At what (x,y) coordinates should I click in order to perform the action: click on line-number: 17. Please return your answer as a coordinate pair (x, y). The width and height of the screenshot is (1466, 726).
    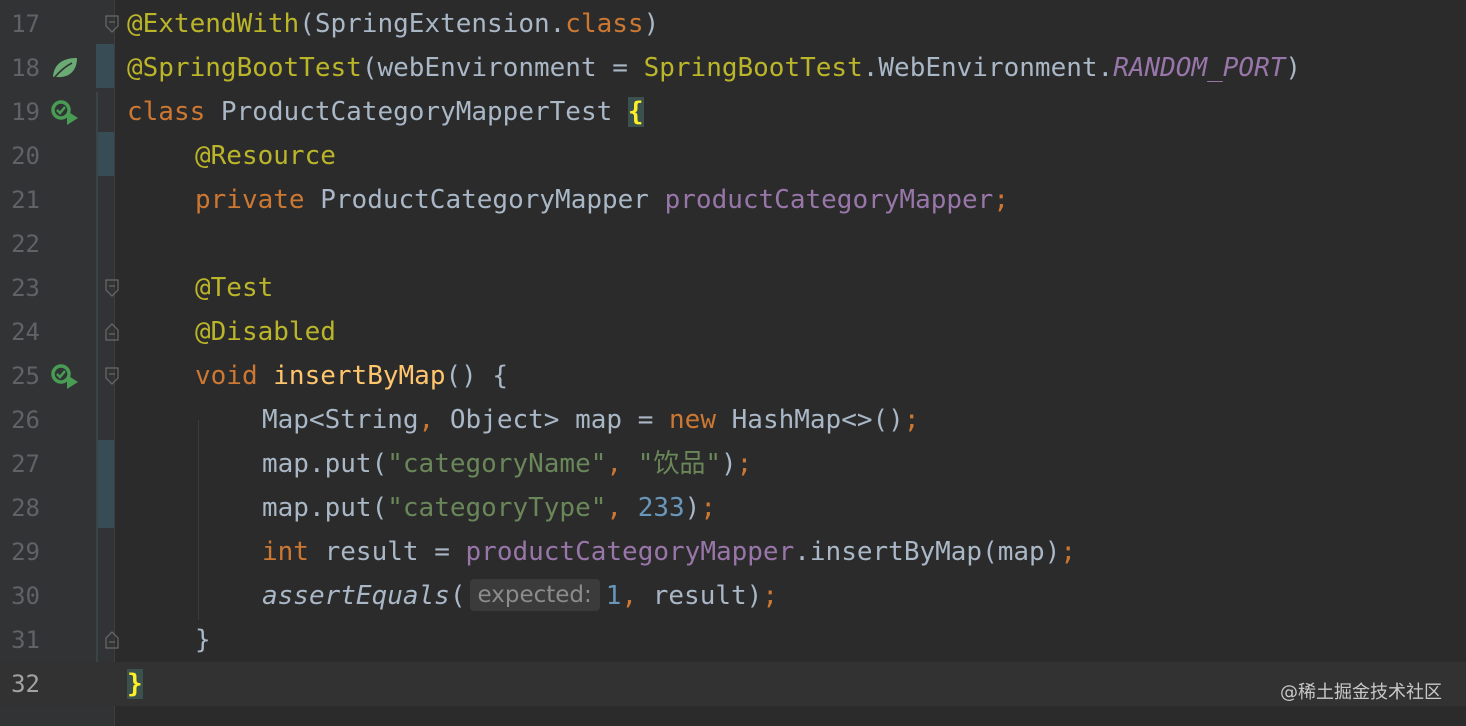
    Looking at the image, I should click on (25, 24).